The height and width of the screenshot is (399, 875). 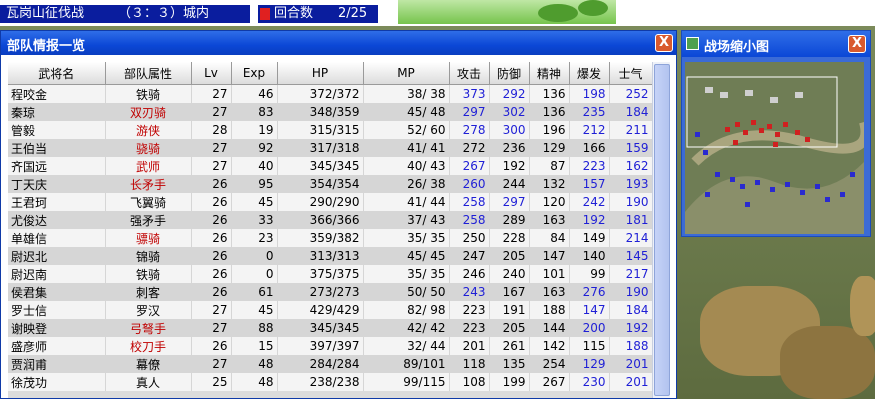 What do you see at coordinates (469, 202) in the screenshot?
I see `cell-atk: 258` at bounding box center [469, 202].